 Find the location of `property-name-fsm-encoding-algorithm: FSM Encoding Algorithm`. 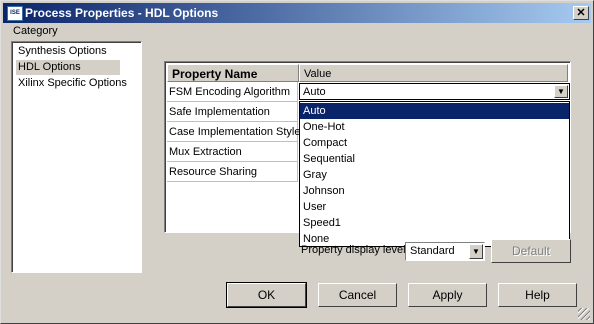

property-name-fsm-encoding-algorithm: FSM Encoding Algorithm is located at coordinates (232, 92).